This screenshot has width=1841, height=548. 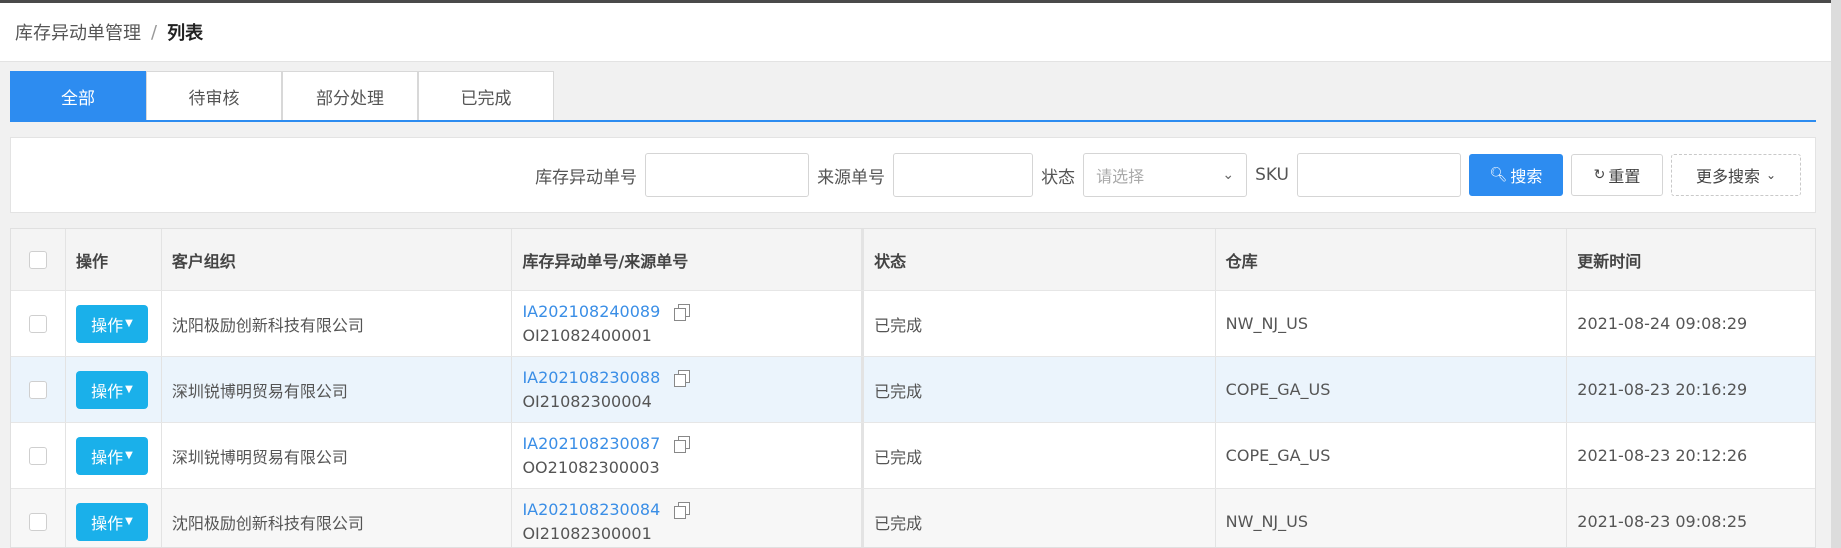 I want to click on refresh-icon: ↻, so click(x=1599, y=175).